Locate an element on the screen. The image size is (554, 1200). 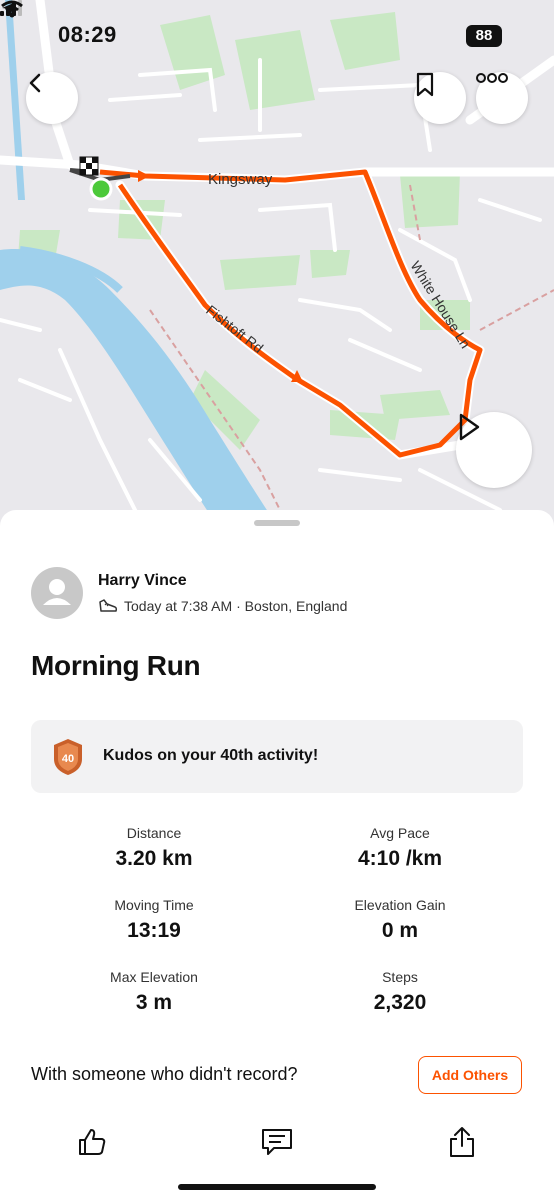
activity-title: Morning Run is located at coordinates (116, 665).